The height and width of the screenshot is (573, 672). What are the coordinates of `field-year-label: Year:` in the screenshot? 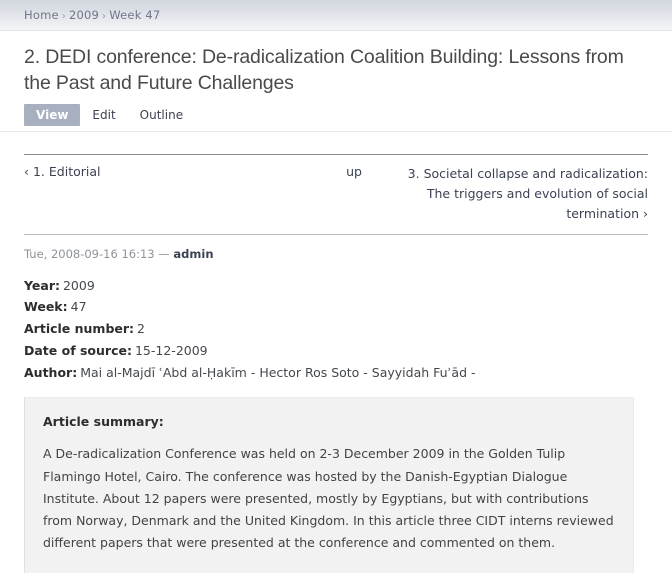 It's located at (42, 285).